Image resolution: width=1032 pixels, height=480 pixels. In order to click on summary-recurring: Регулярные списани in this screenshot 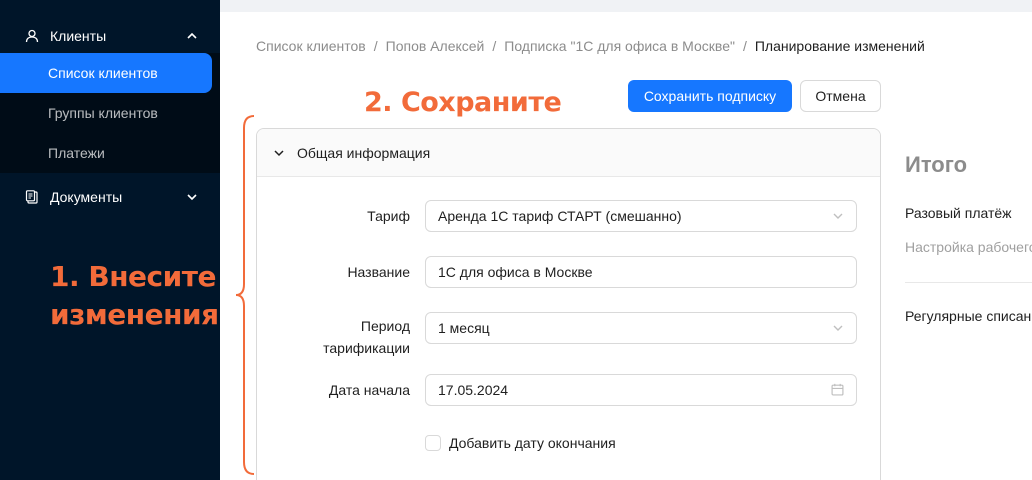, I will do `click(968, 316)`.